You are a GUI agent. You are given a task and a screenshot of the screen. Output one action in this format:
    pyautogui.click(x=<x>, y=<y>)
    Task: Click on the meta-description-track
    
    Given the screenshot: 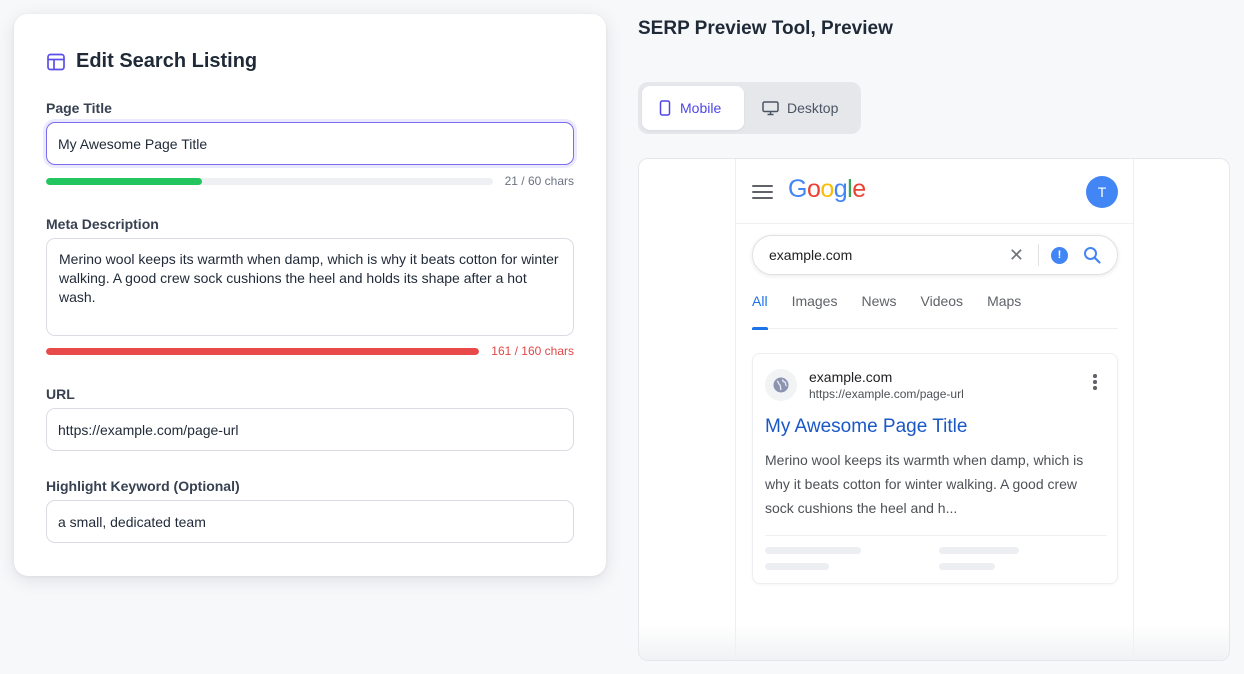 What is the action you would take?
    pyautogui.click(x=263, y=351)
    